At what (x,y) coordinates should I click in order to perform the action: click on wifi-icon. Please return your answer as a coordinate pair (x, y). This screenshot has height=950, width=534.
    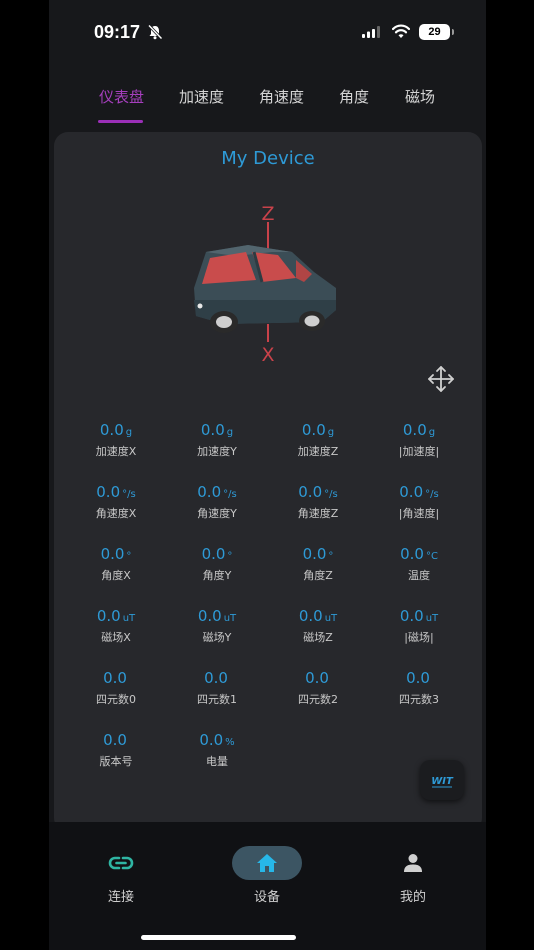
    Looking at the image, I should click on (401, 31).